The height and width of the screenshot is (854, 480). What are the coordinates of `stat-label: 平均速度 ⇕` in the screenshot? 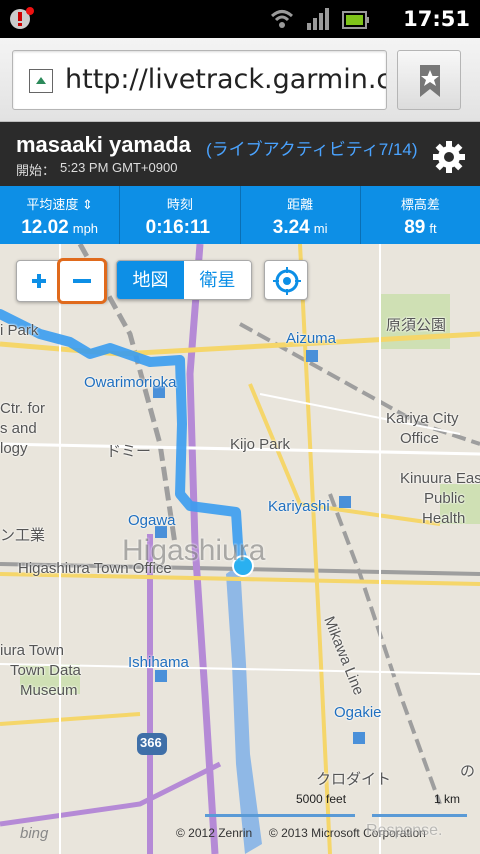 It's located at (59, 204).